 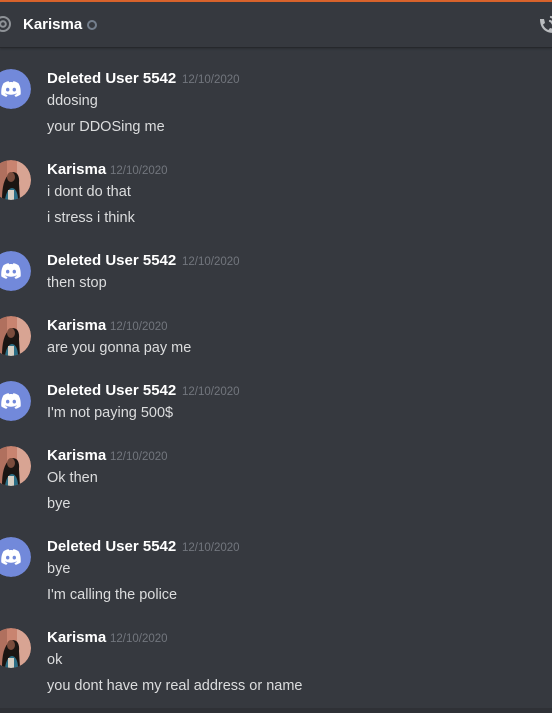 What do you see at coordinates (112, 595) in the screenshot?
I see `message-text: I'm calling the police` at bounding box center [112, 595].